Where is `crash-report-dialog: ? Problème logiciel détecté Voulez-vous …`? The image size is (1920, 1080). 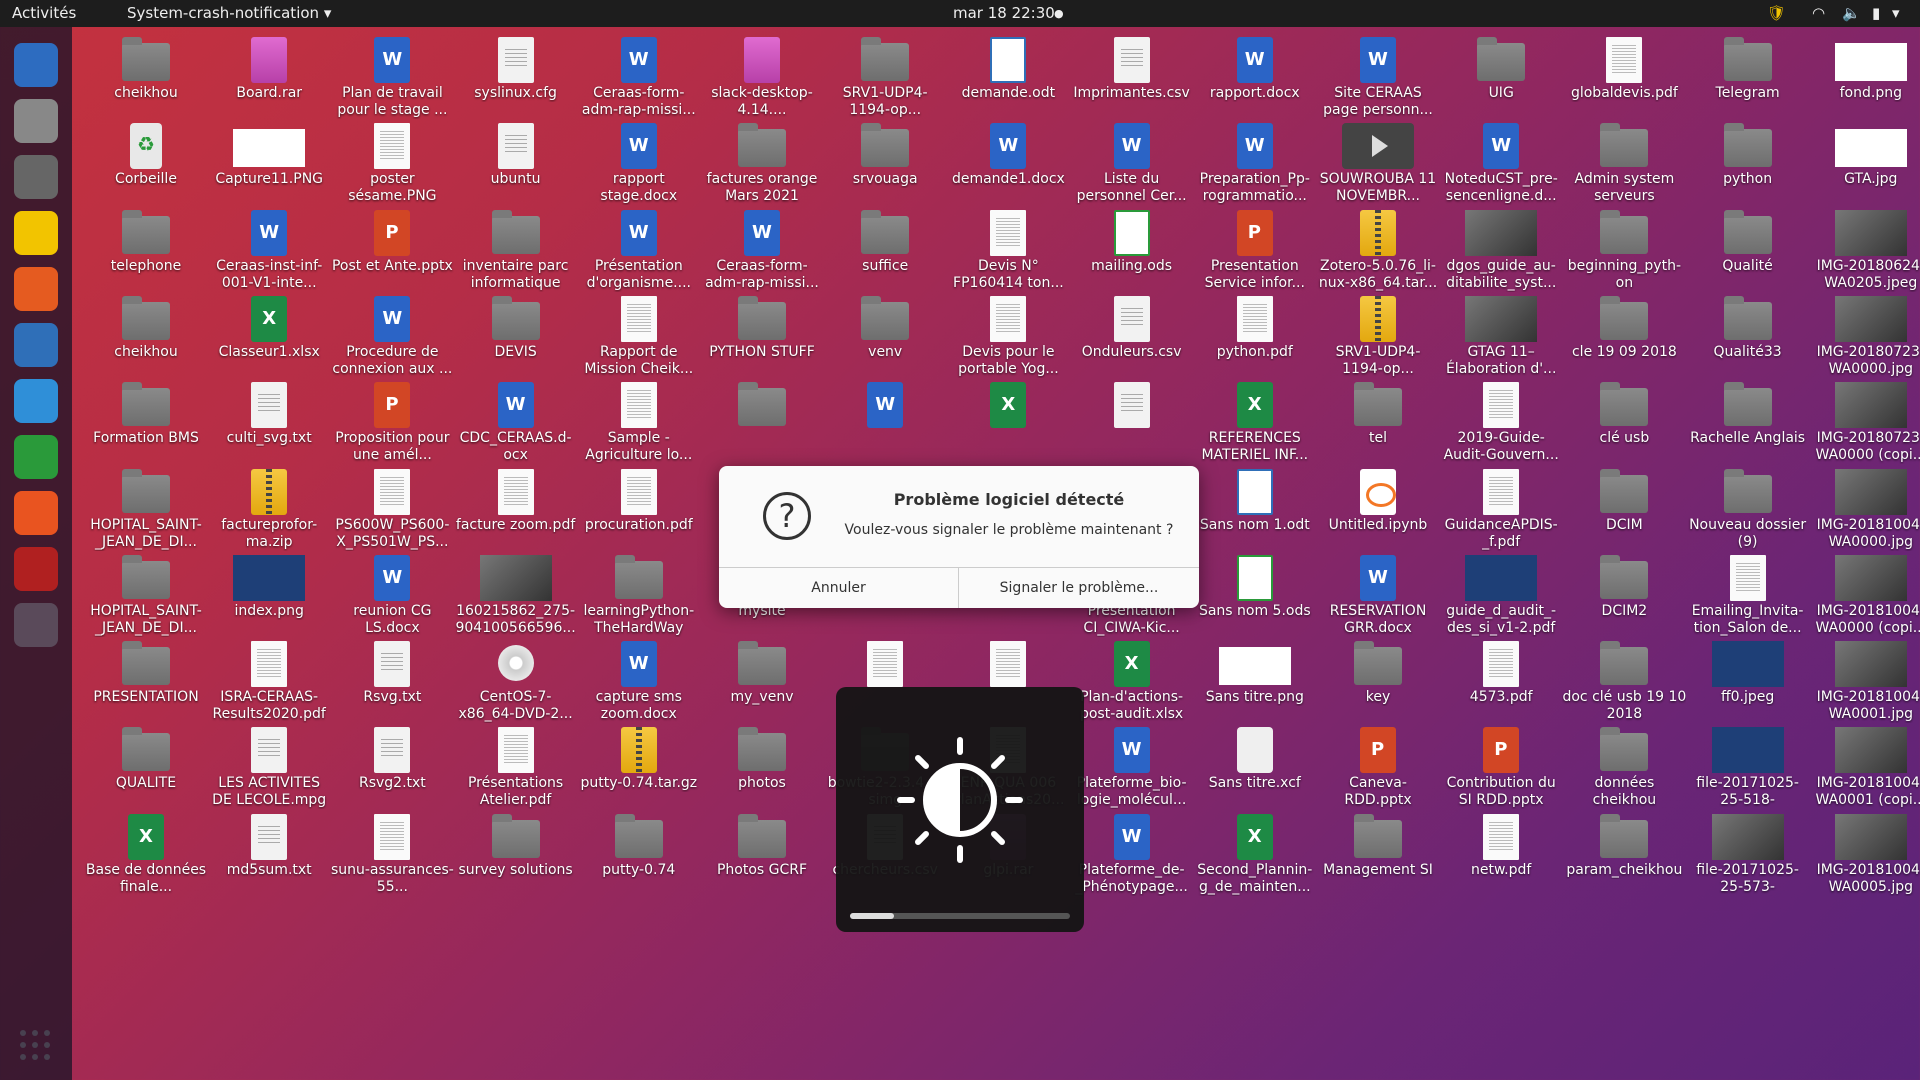
crash-report-dialog: ? Problème logiciel détecté Voulez-vous … is located at coordinates (959, 537).